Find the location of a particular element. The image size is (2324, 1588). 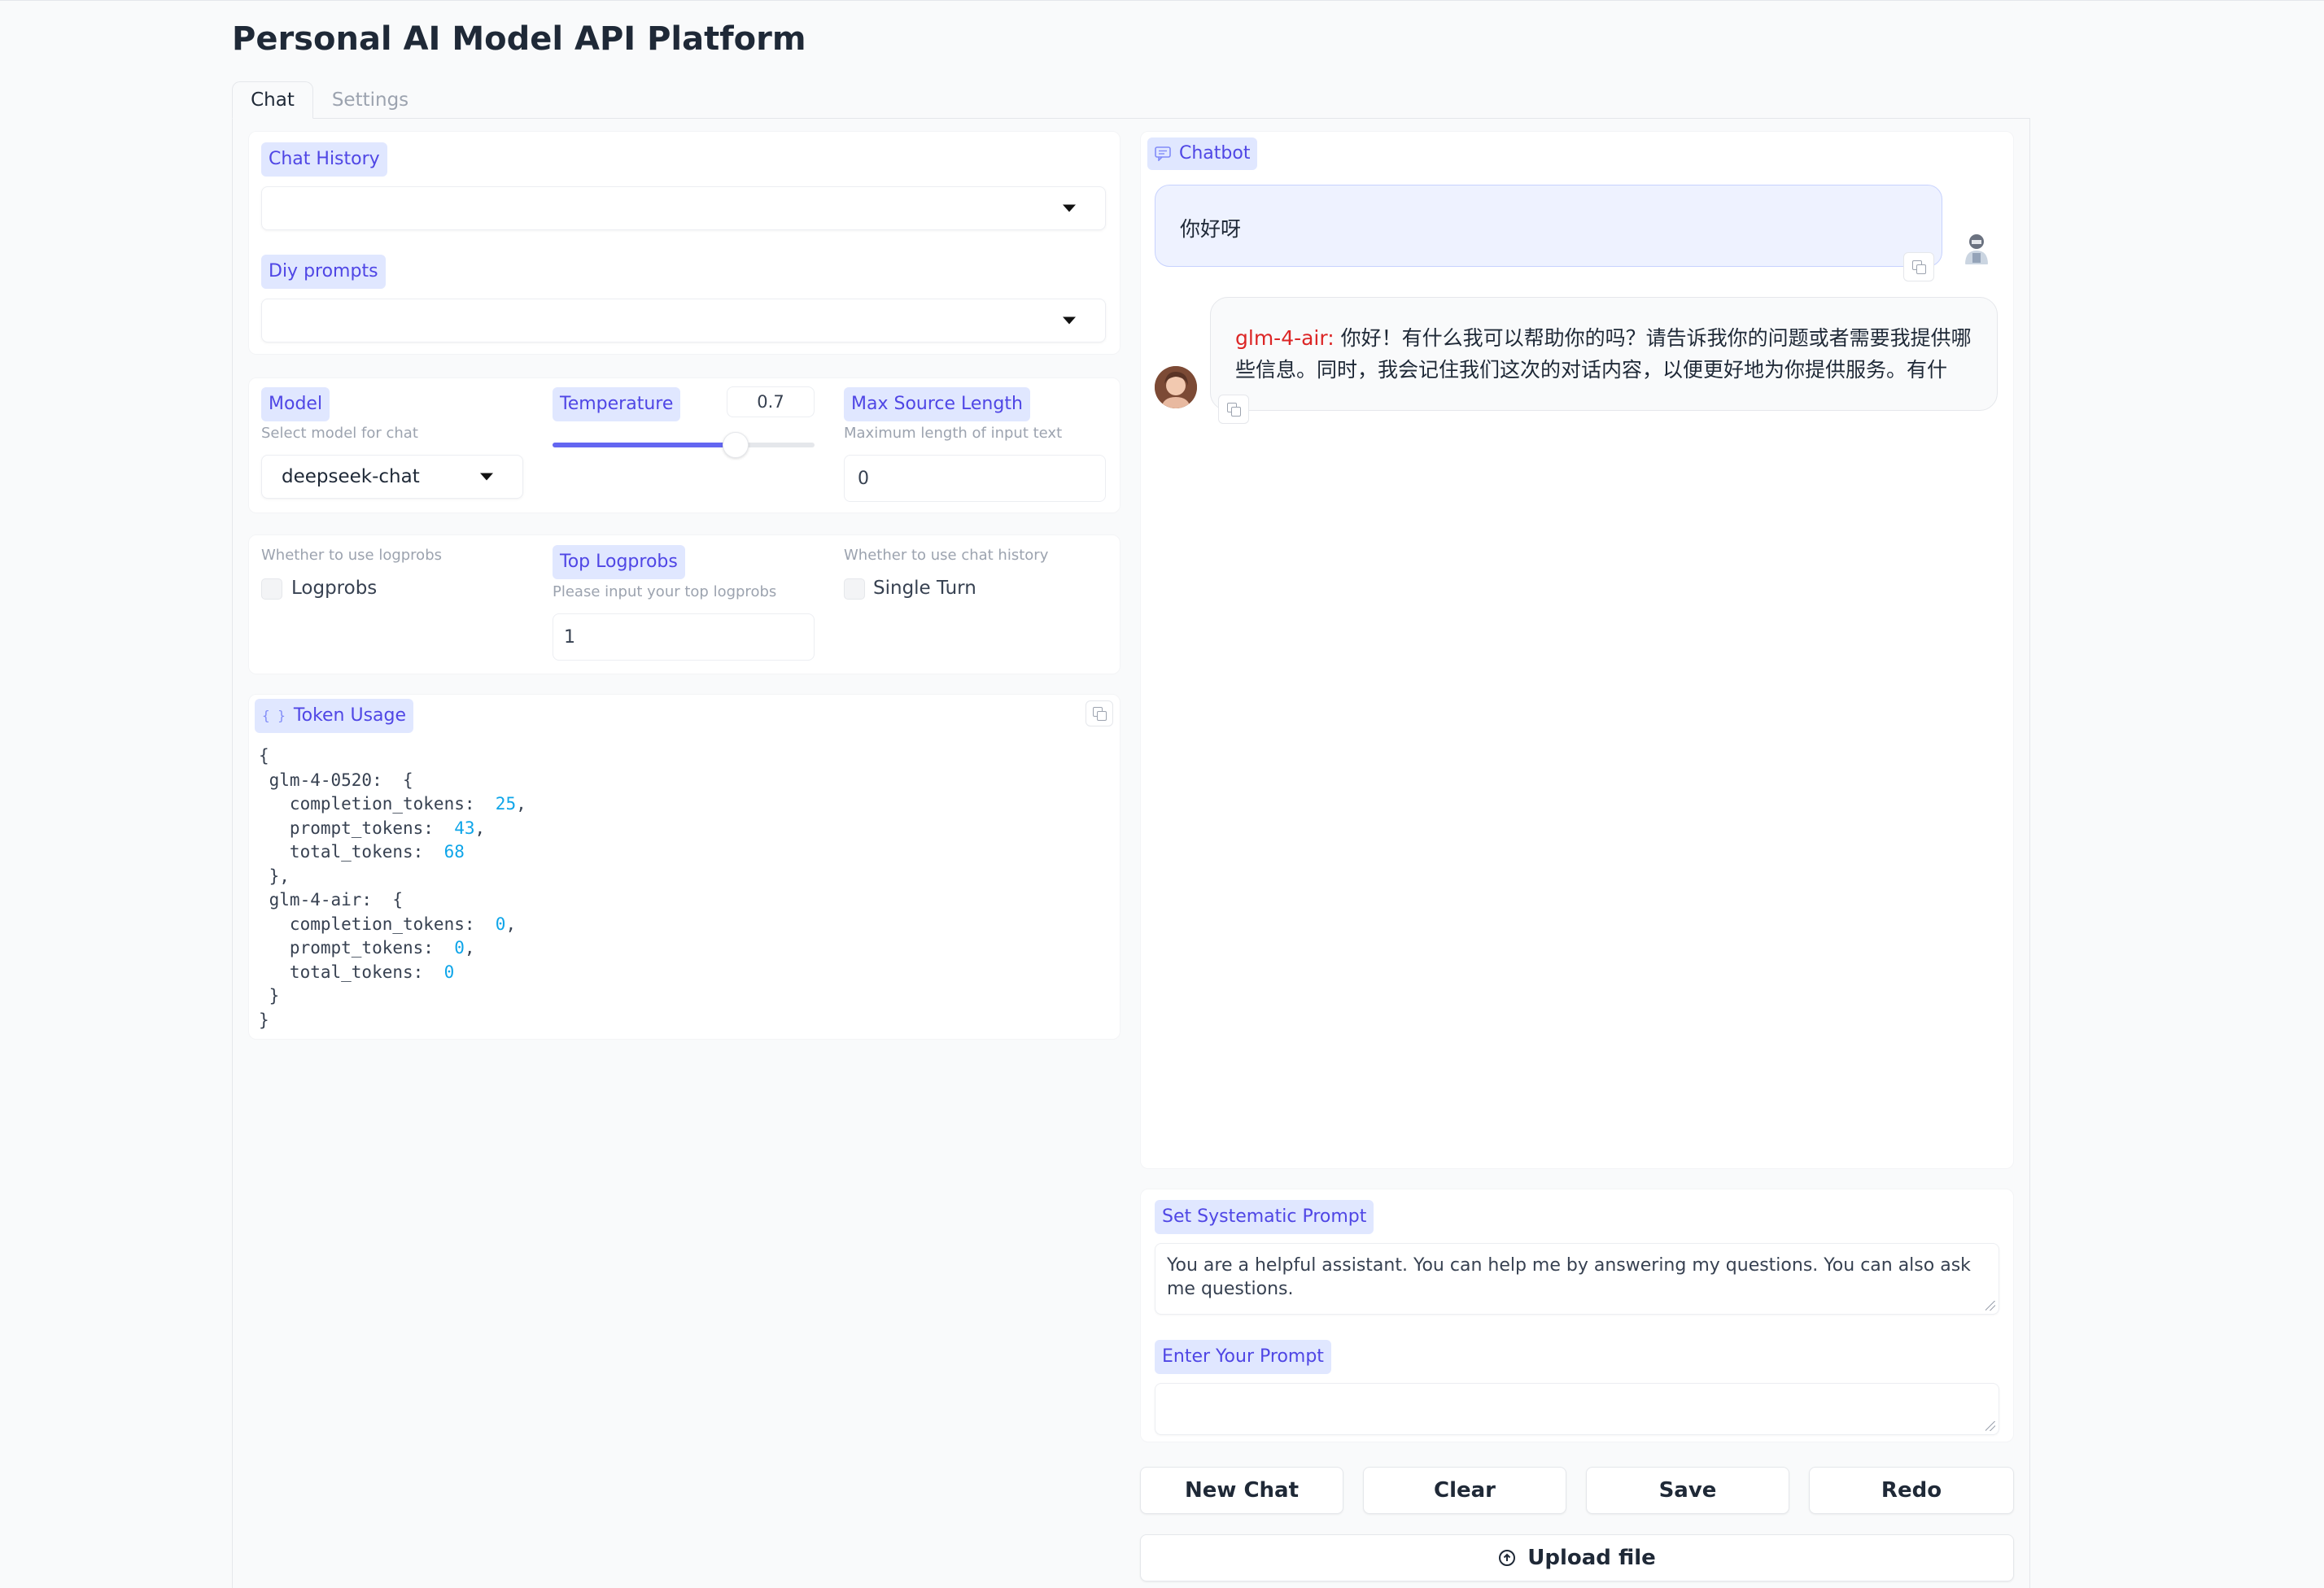

redo-button: Redo is located at coordinates (1911, 1491).